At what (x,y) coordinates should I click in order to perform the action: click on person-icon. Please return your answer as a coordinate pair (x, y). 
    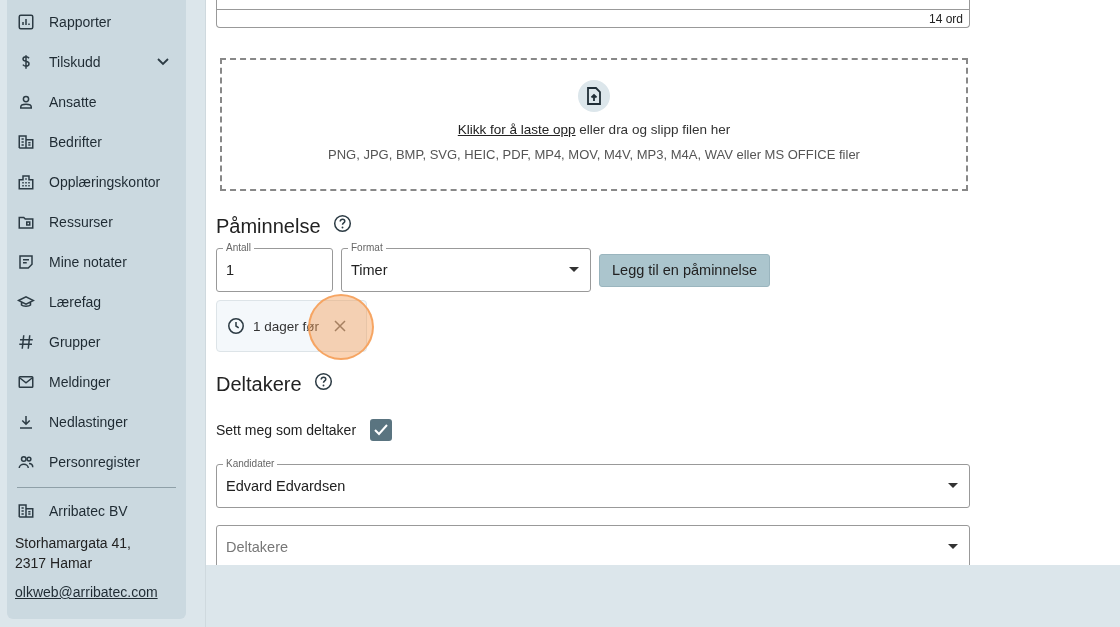
    Looking at the image, I should click on (26, 102).